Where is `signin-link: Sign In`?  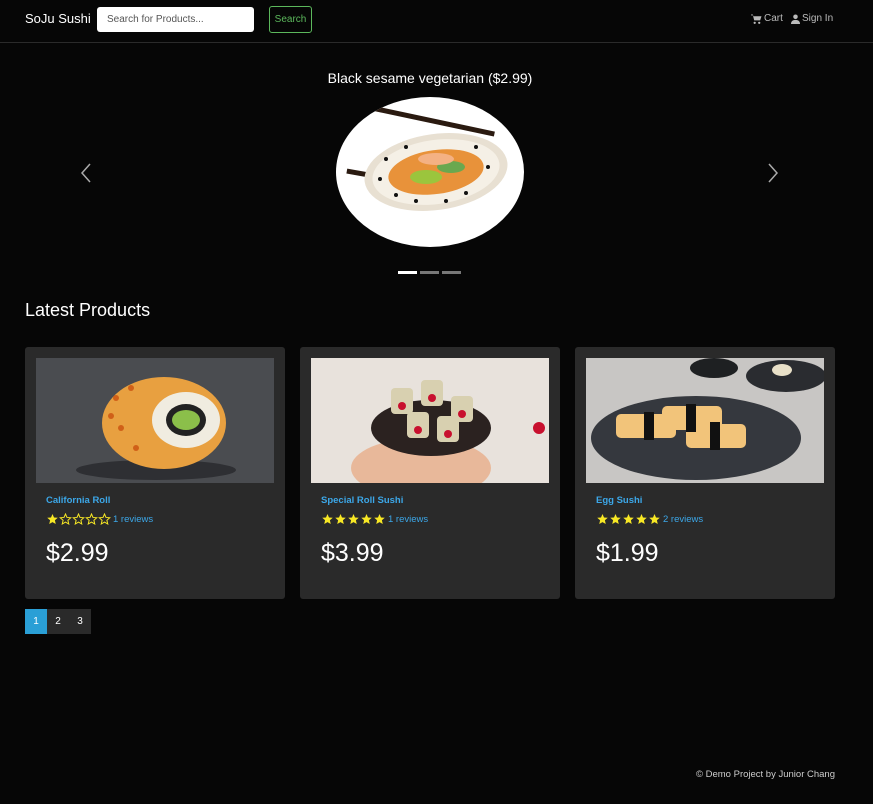
signin-link: Sign In is located at coordinates (812, 18).